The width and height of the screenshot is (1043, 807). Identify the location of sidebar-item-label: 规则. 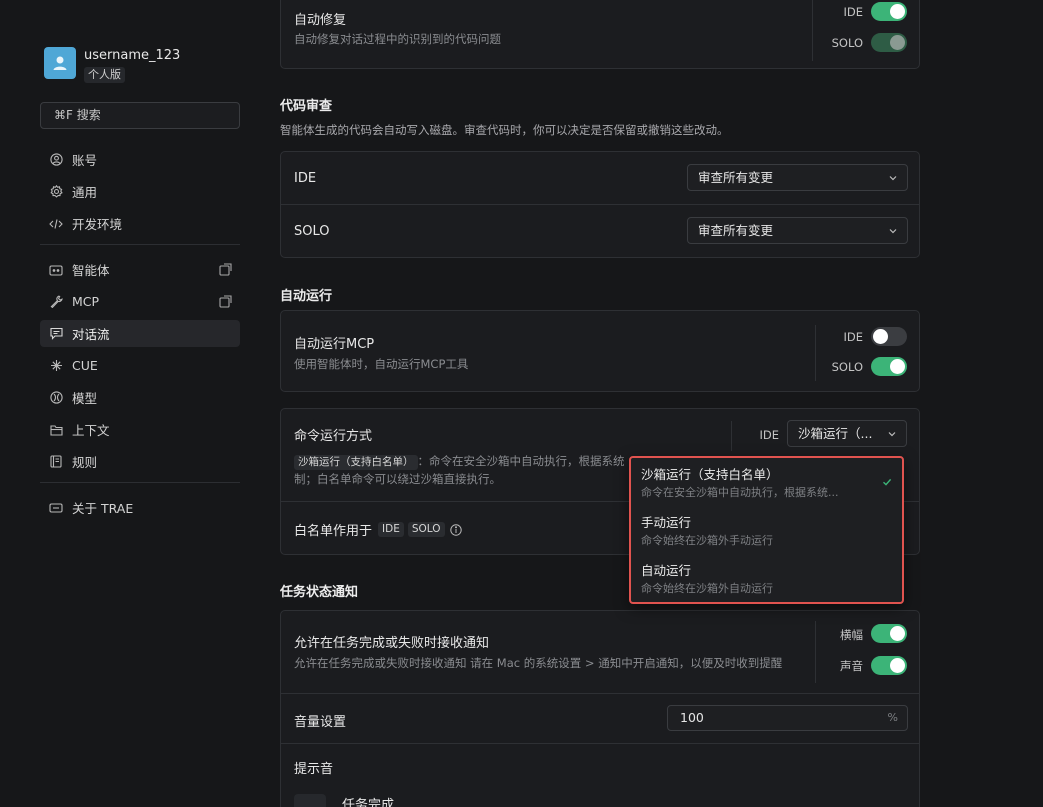
(85, 462).